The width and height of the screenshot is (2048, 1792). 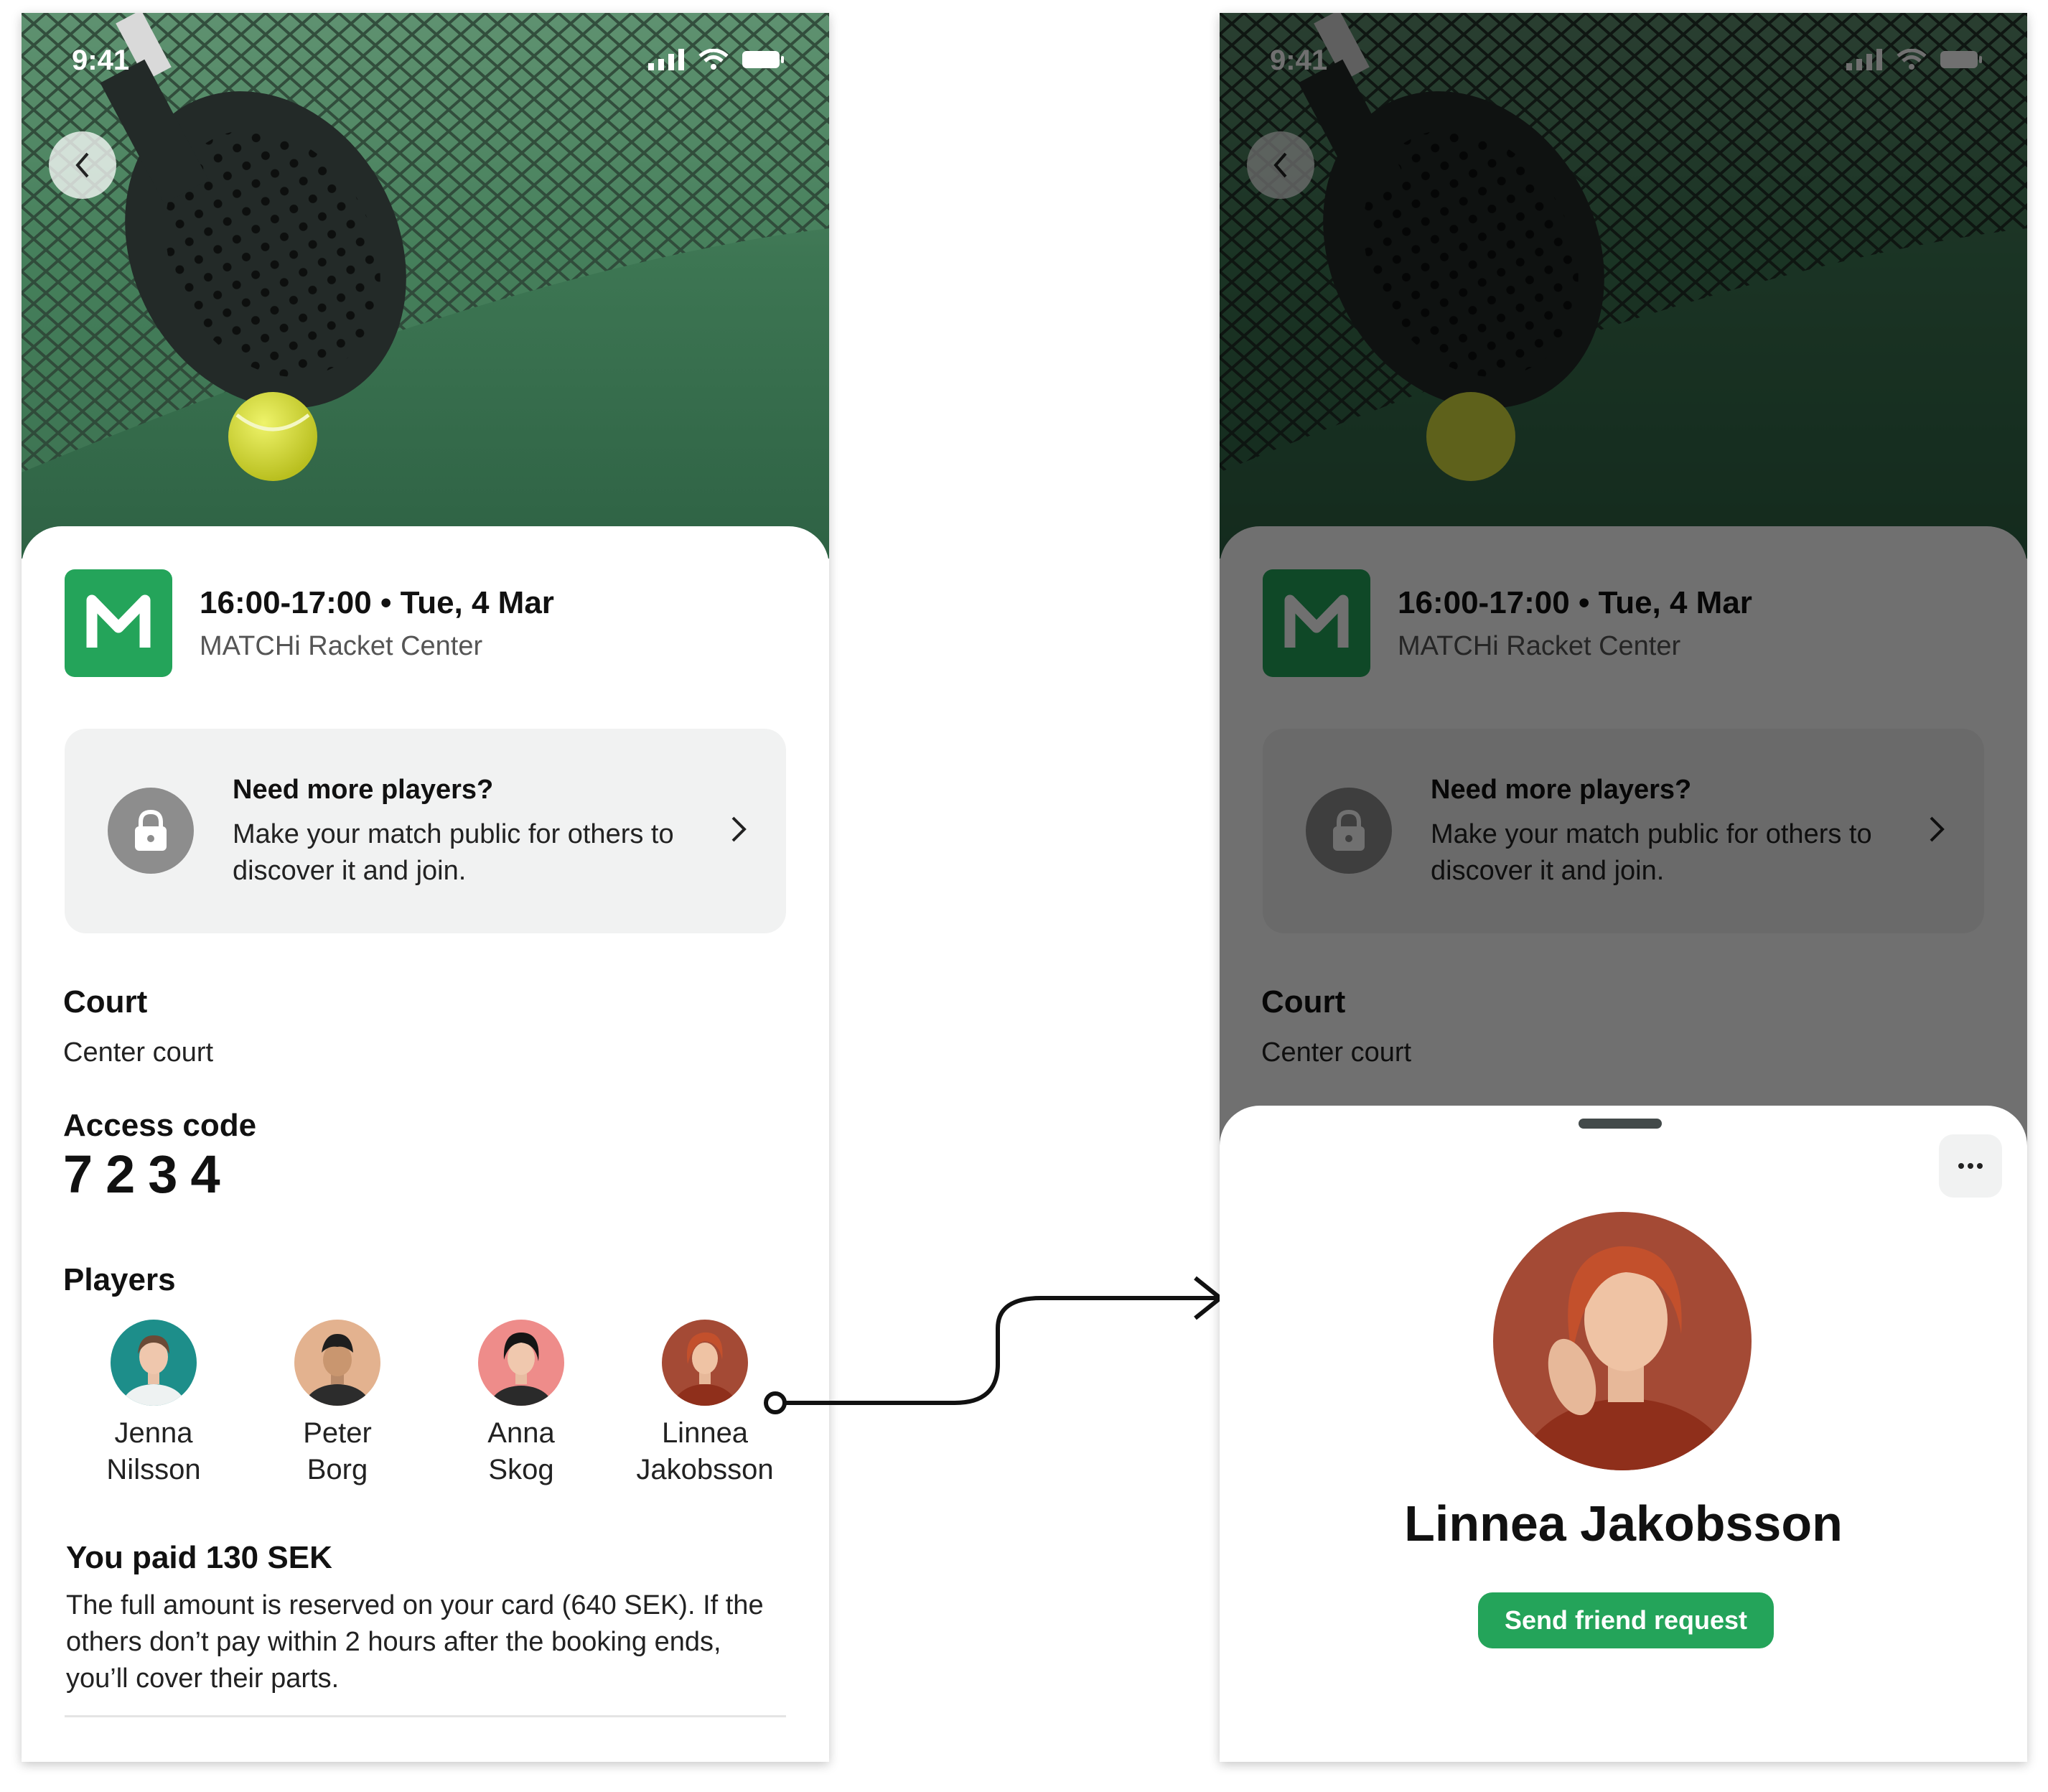 I want to click on player-profile-sheet: Linnea Jakobsson Send friend request, so click(x=1624, y=1434).